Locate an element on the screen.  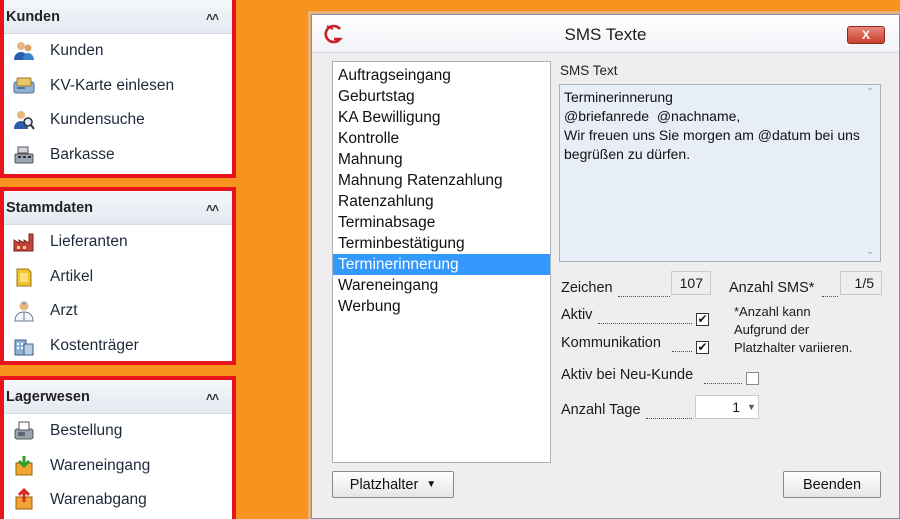
fax-order-icon is located at coordinates (24, 431).